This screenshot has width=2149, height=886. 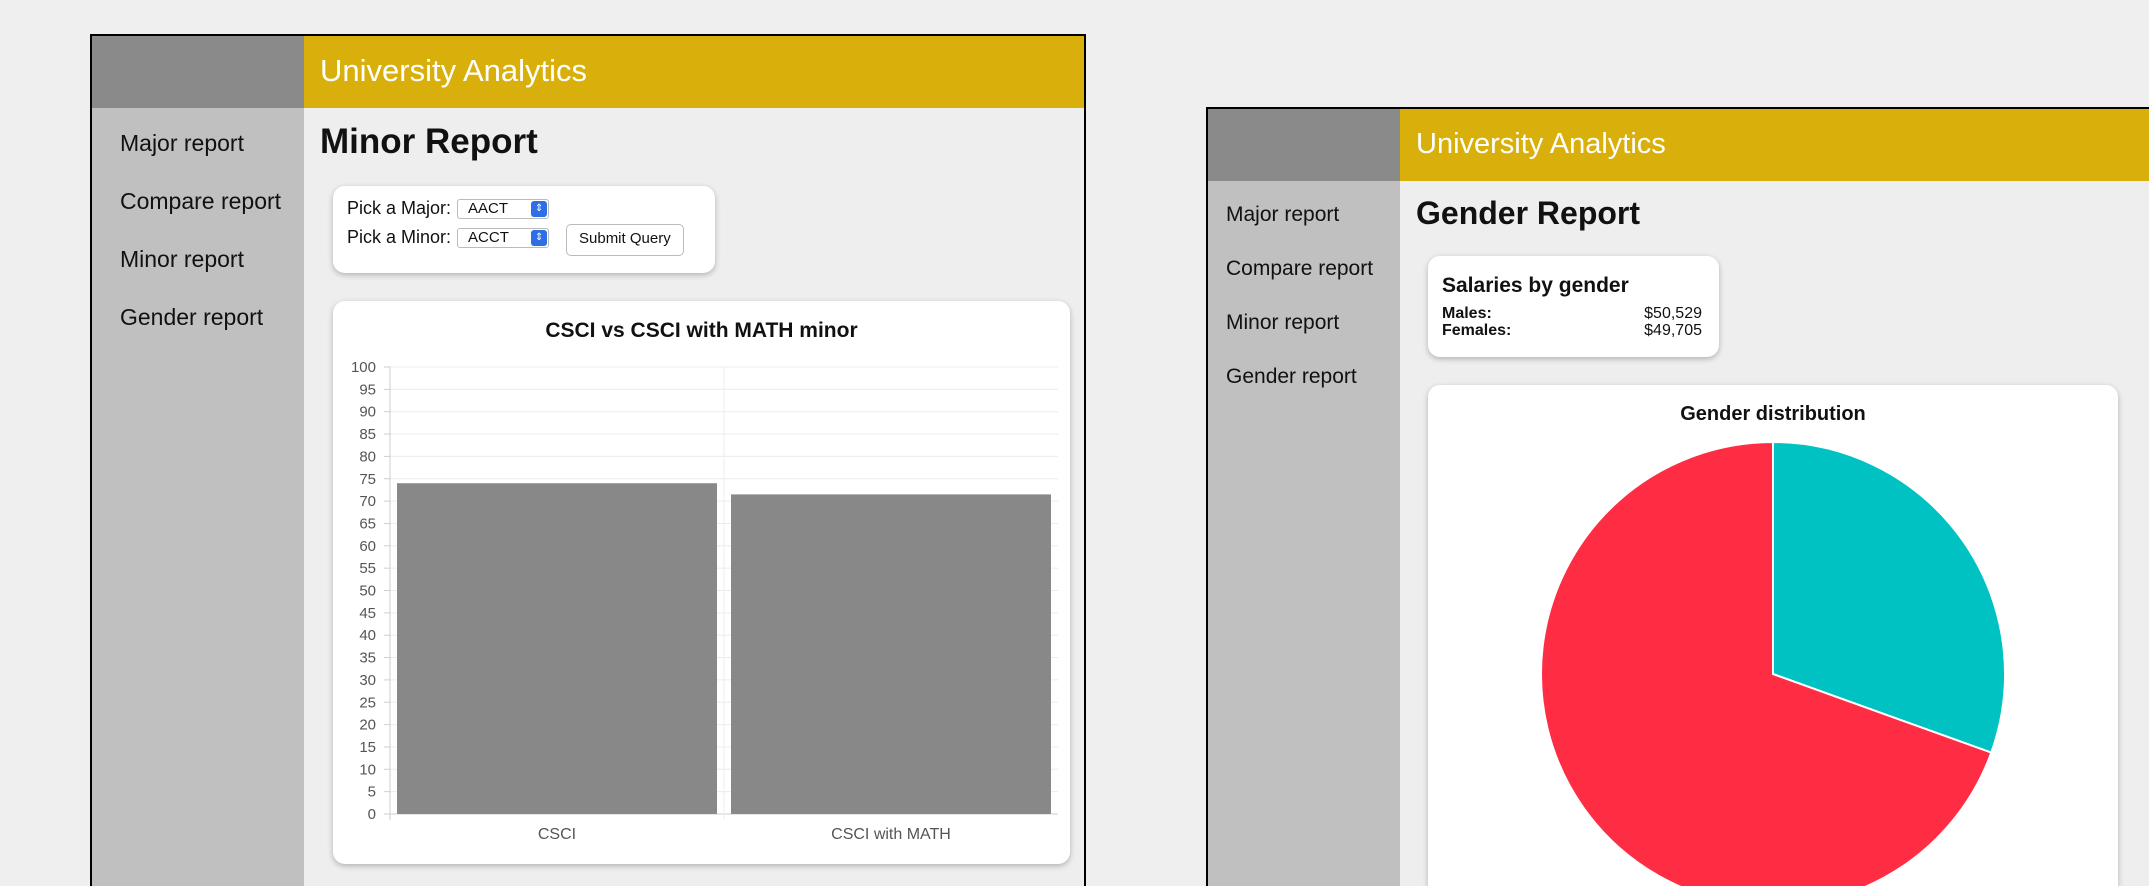 What do you see at coordinates (367, 501) in the screenshot?
I see `y-tick-label: 70` at bounding box center [367, 501].